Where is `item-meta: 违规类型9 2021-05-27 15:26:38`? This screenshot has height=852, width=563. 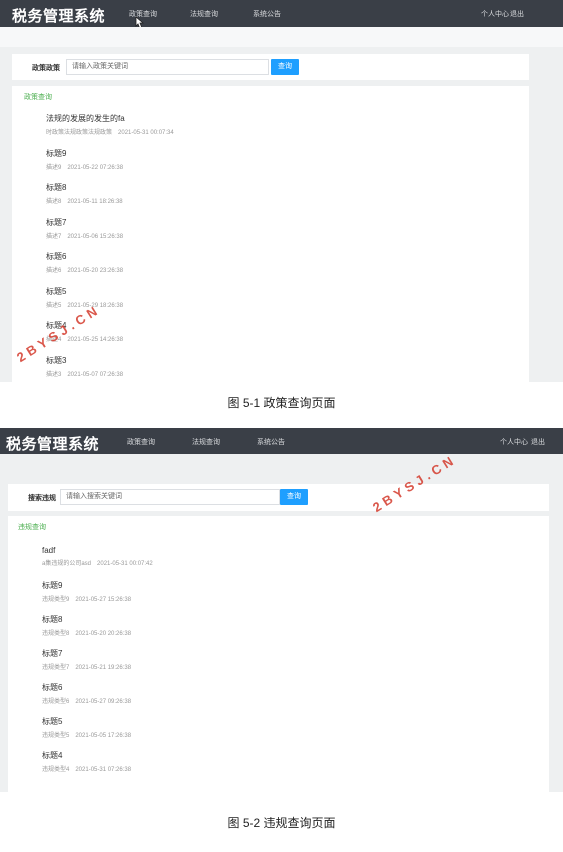
item-meta: 违规类型9 2021-05-27 15:26:38 is located at coordinates (89, 598).